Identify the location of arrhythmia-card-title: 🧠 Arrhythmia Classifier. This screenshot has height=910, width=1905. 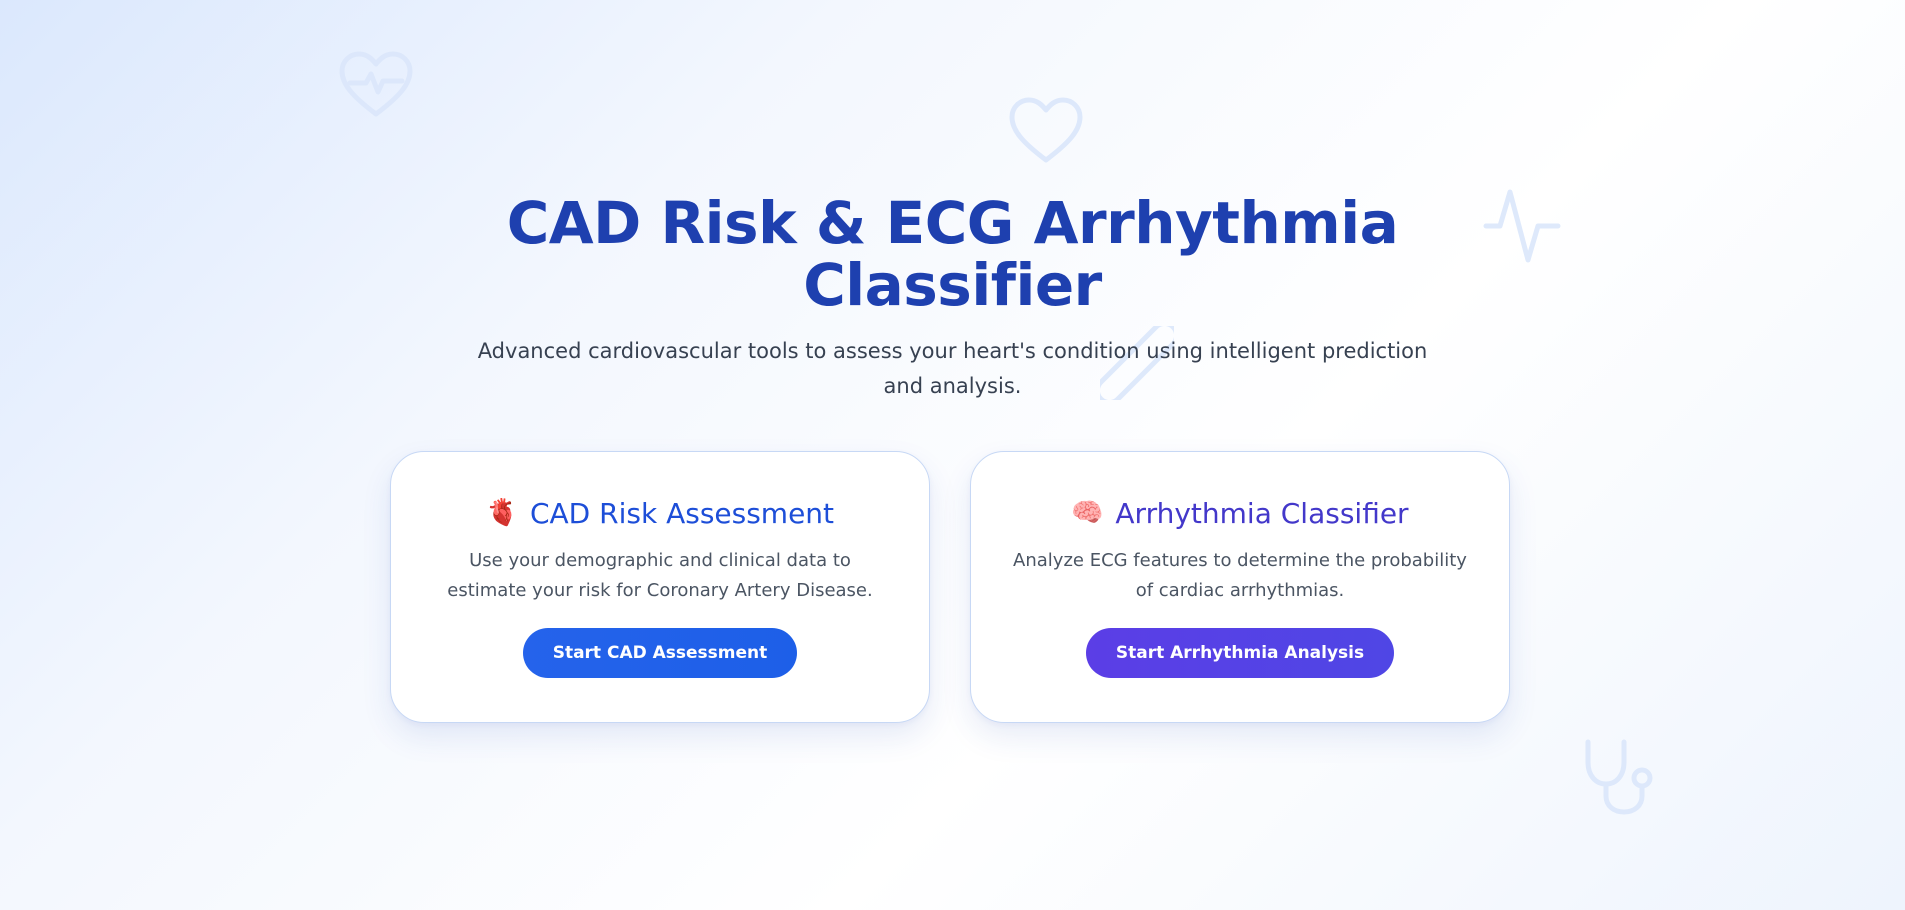
(1240, 514).